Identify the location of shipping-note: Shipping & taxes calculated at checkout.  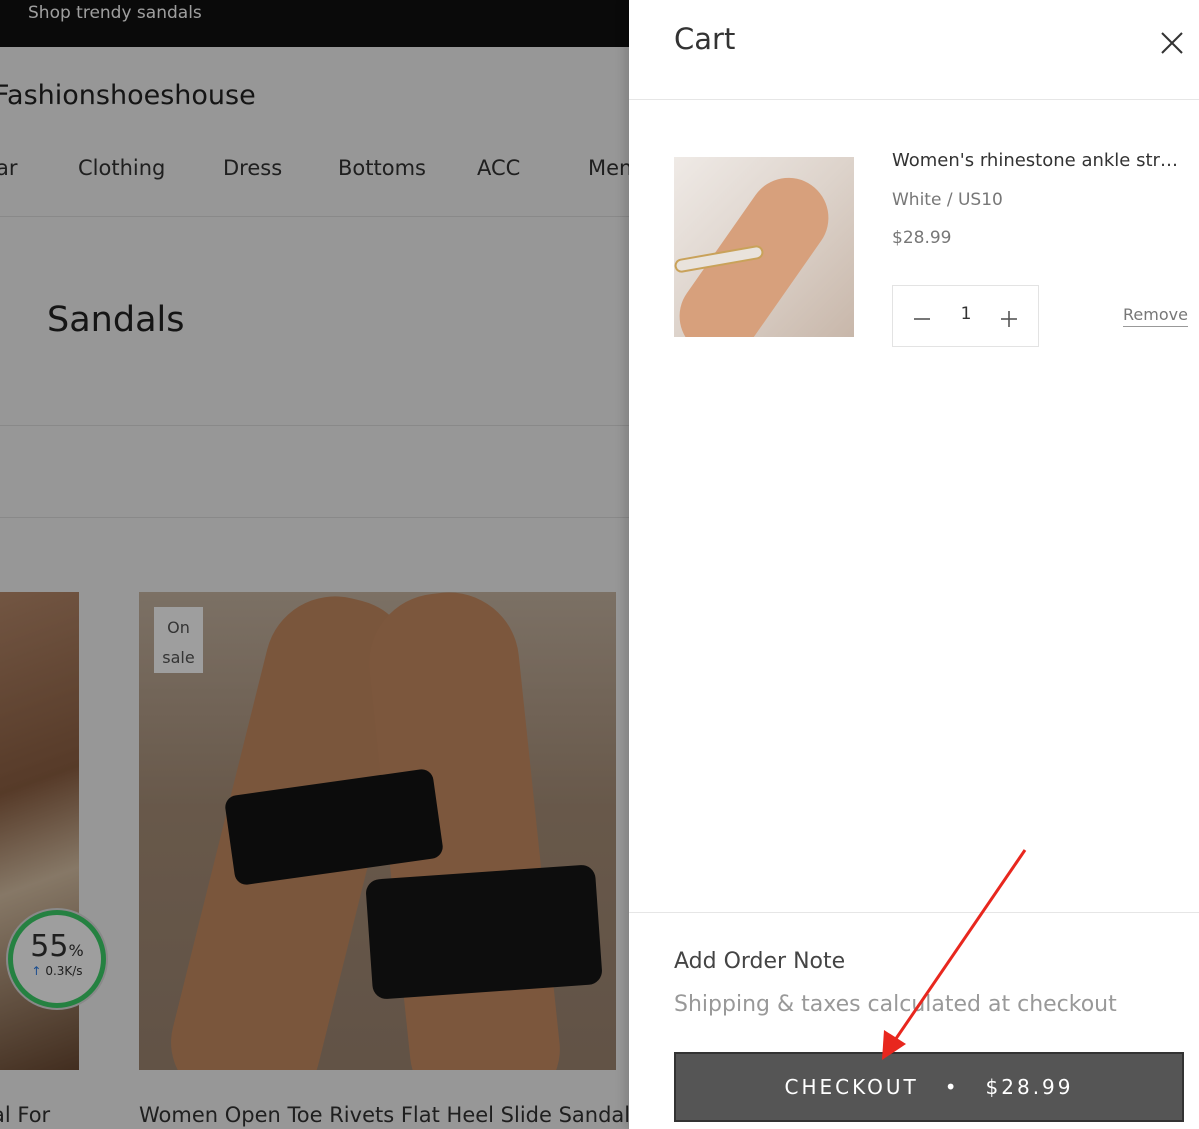
(895, 1004).